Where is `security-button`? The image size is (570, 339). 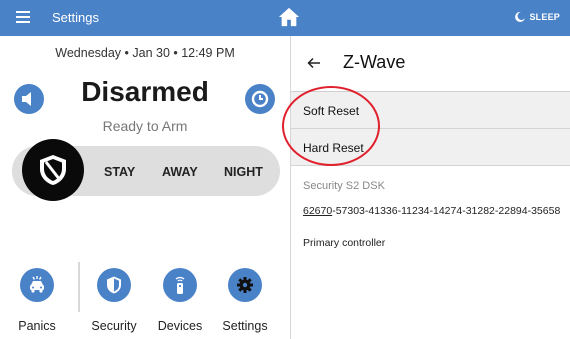
security-button is located at coordinates (114, 285).